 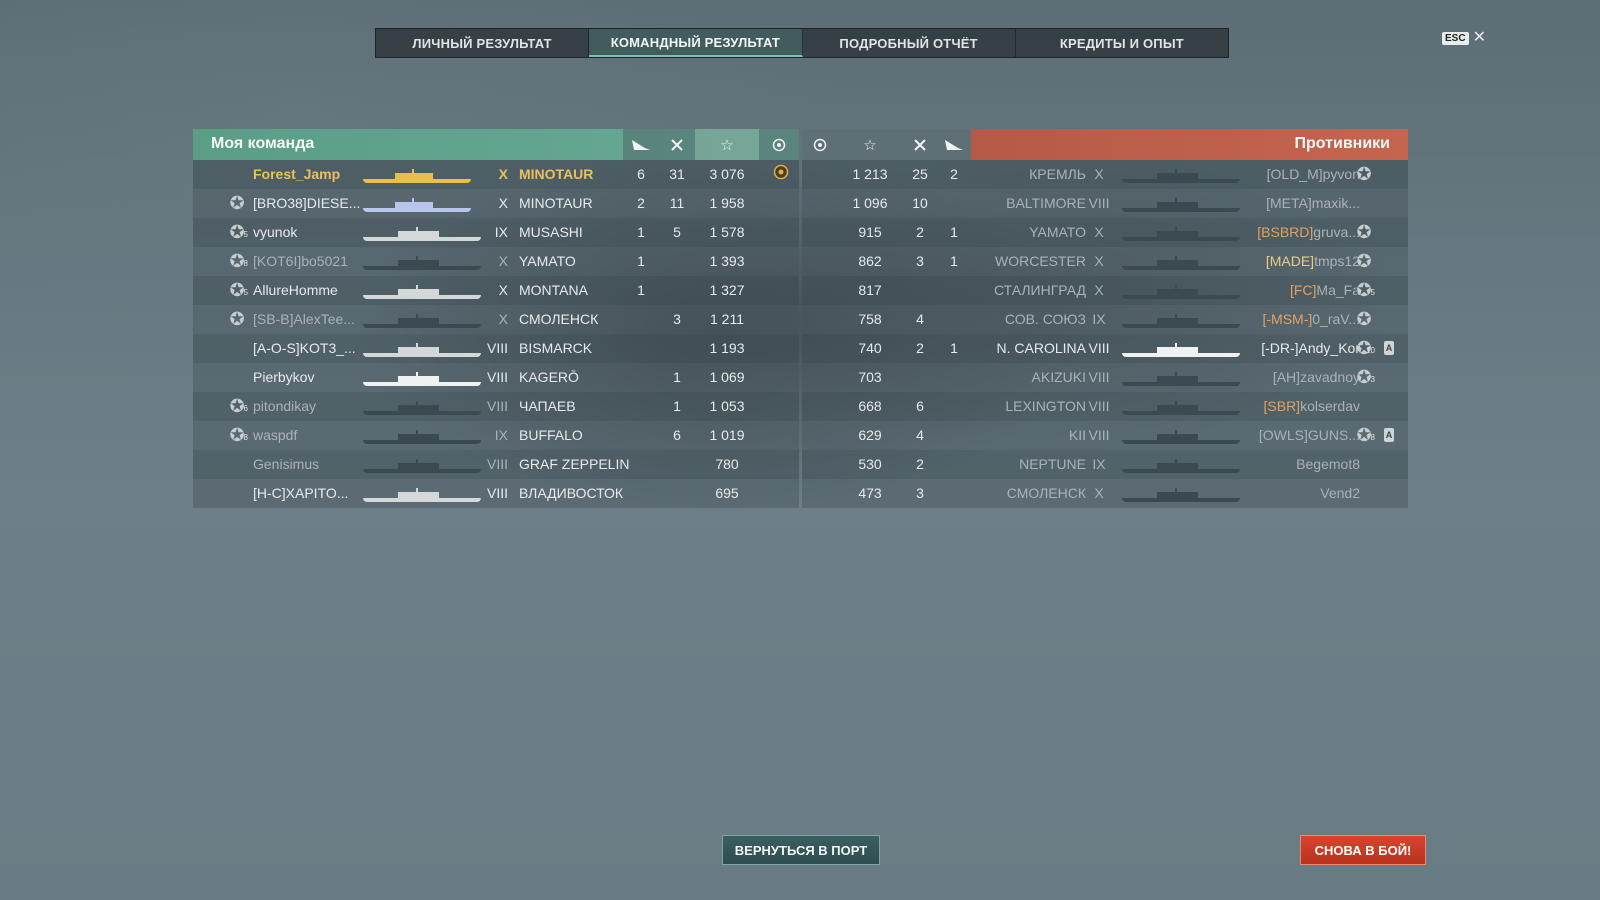 I want to click on table-row: ✪ 5 AllureHomme X MONTANA 1 1 327, so click(x=496, y=290).